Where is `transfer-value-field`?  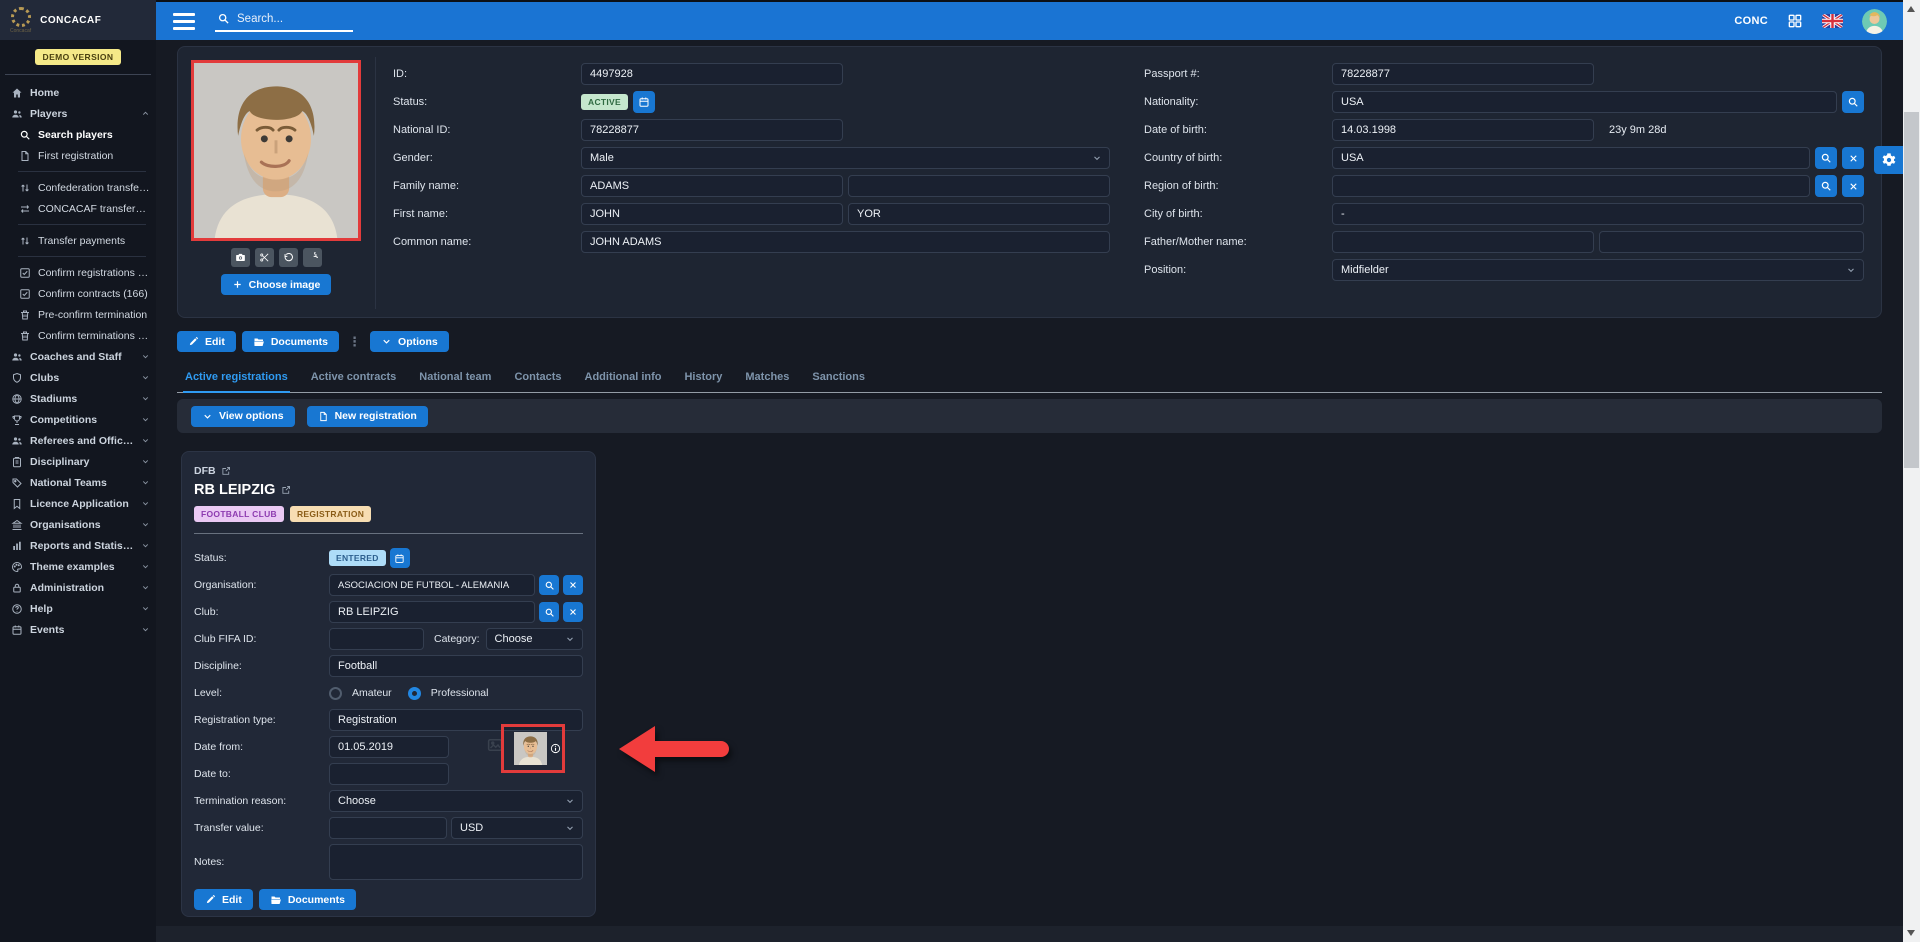
transfer-value-field is located at coordinates (388, 828).